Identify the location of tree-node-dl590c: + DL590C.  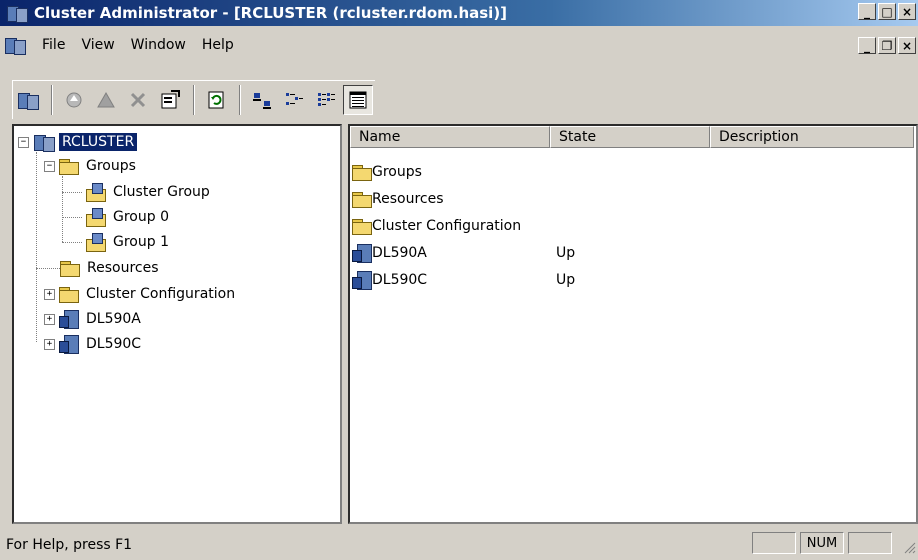
(94, 344).